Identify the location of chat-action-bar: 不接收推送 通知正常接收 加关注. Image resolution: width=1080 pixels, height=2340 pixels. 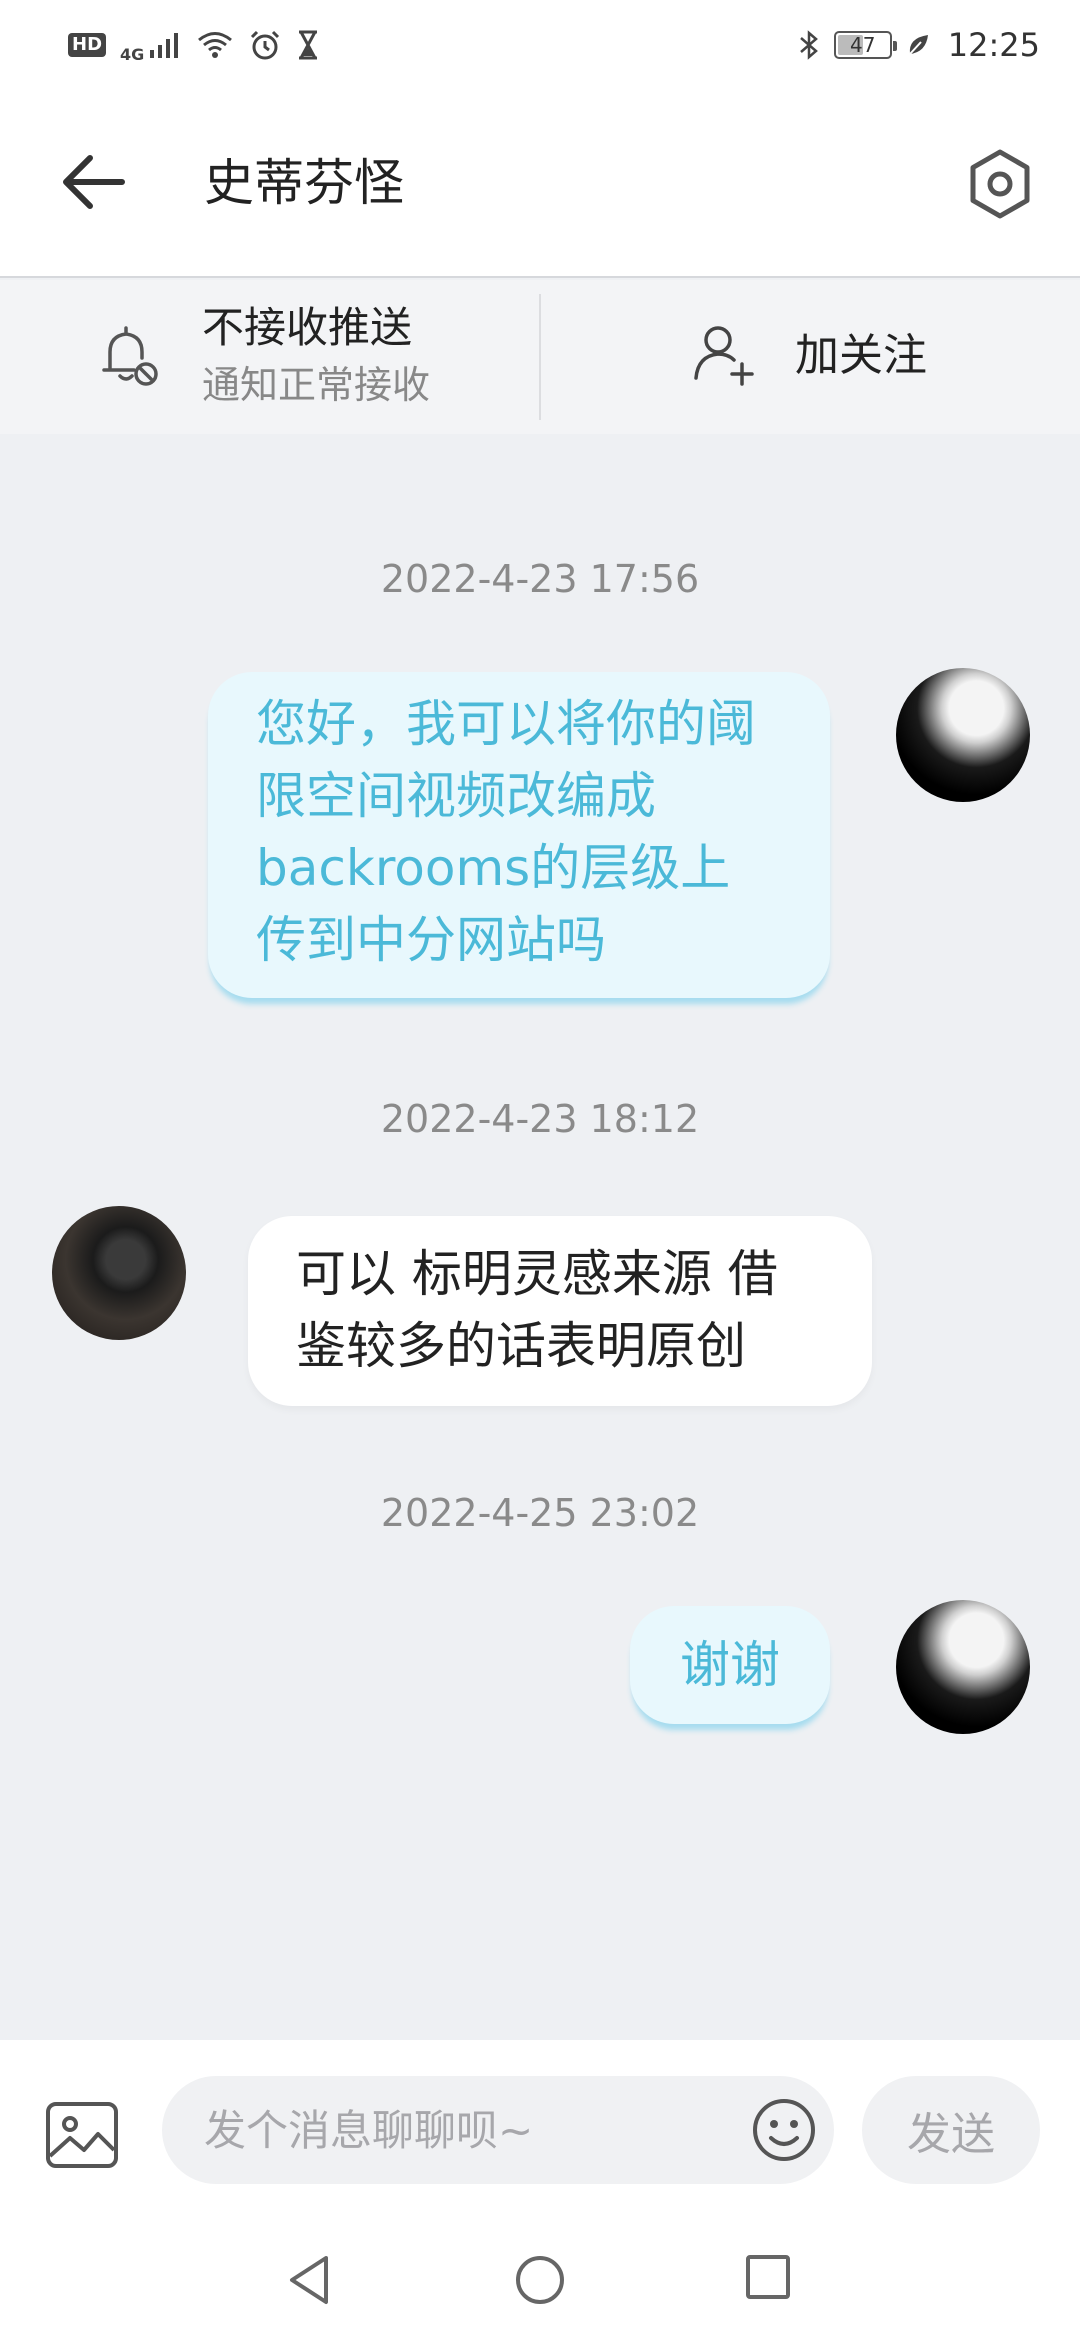
(540, 357).